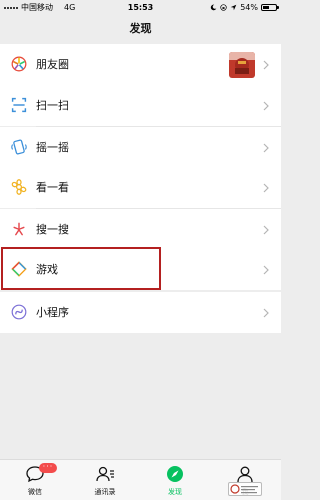 The height and width of the screenshot is (500, 320). What do you see at coordinates (233, 7) in the screenshot?
I see `location-icon` at bounding box center [233, 7].